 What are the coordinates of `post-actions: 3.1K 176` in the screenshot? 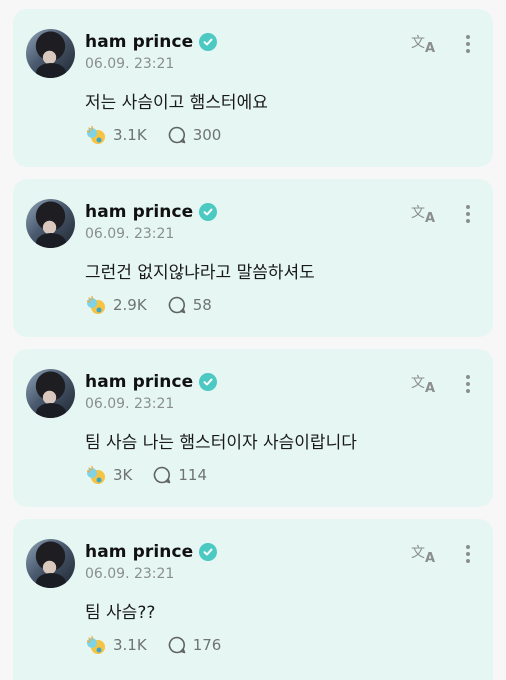 It's located at (153, 645).